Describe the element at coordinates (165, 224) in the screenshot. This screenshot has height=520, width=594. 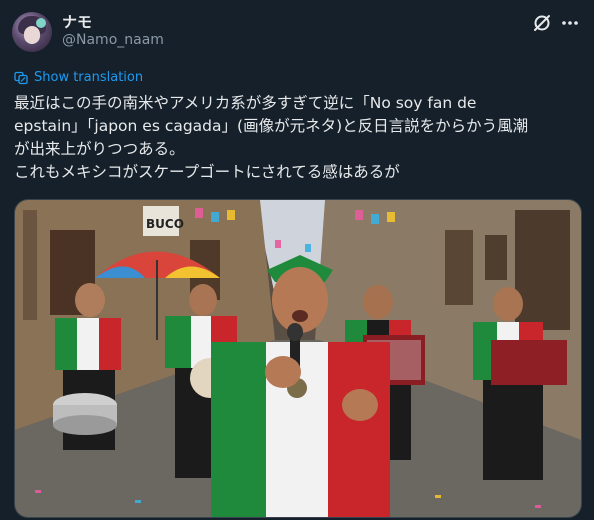
I see `shop-sign-text: BUCO` at that location.